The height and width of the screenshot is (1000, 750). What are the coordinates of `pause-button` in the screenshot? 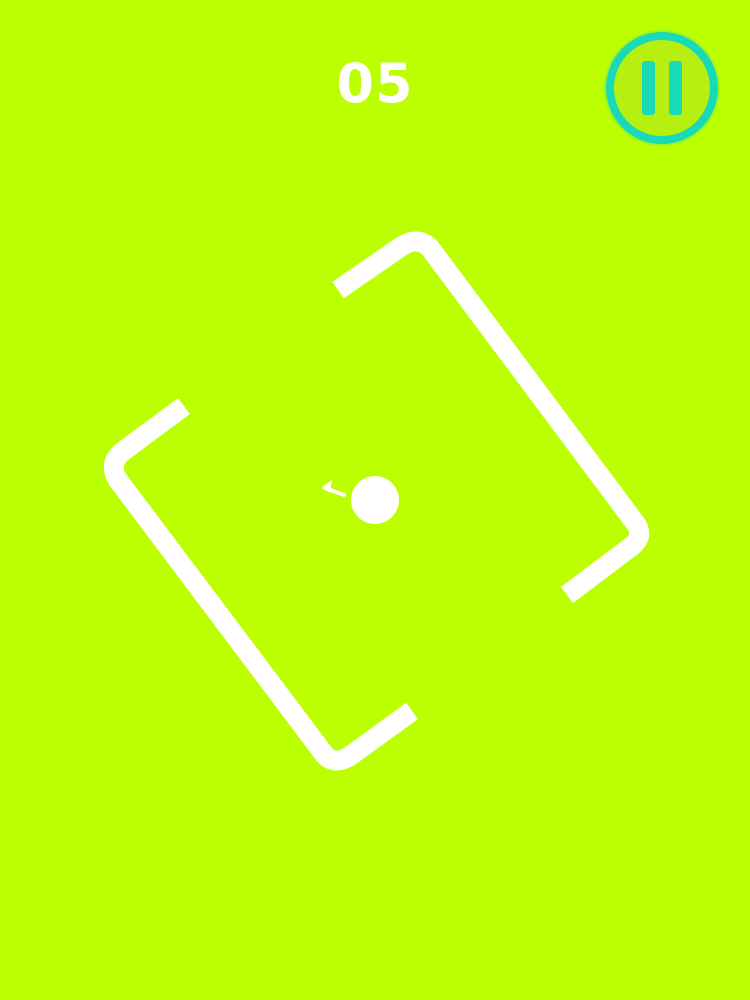 It's located at (662, 88).